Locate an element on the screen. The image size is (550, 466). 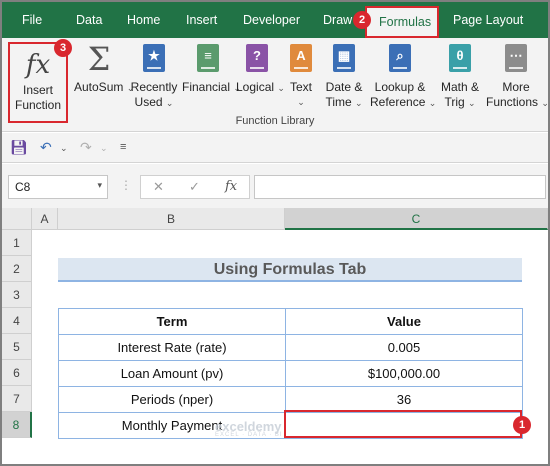
more-functions-icon: ⋯ is located at coordinates (516, 59).